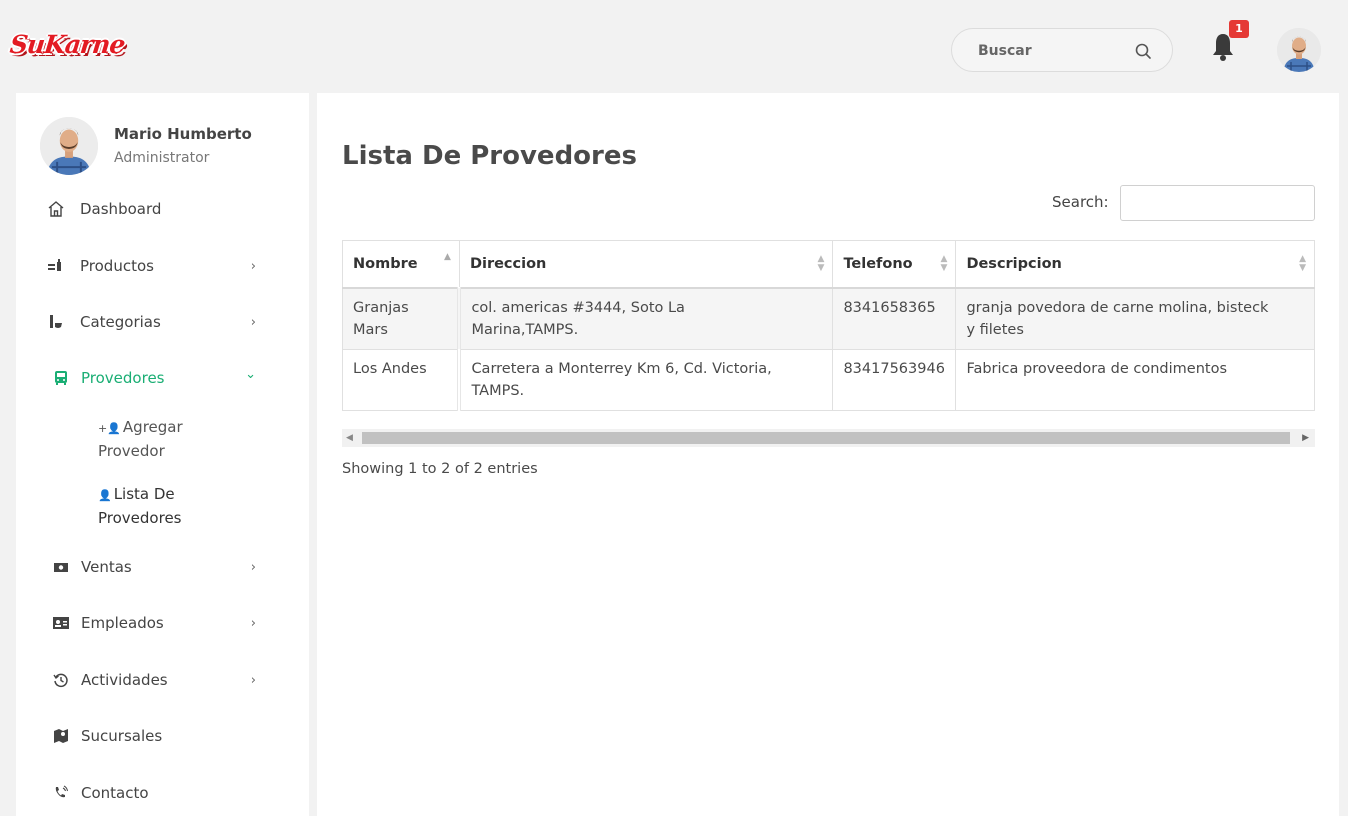  I want to click on sidebar-item-label: Productos, so click(117, 266).